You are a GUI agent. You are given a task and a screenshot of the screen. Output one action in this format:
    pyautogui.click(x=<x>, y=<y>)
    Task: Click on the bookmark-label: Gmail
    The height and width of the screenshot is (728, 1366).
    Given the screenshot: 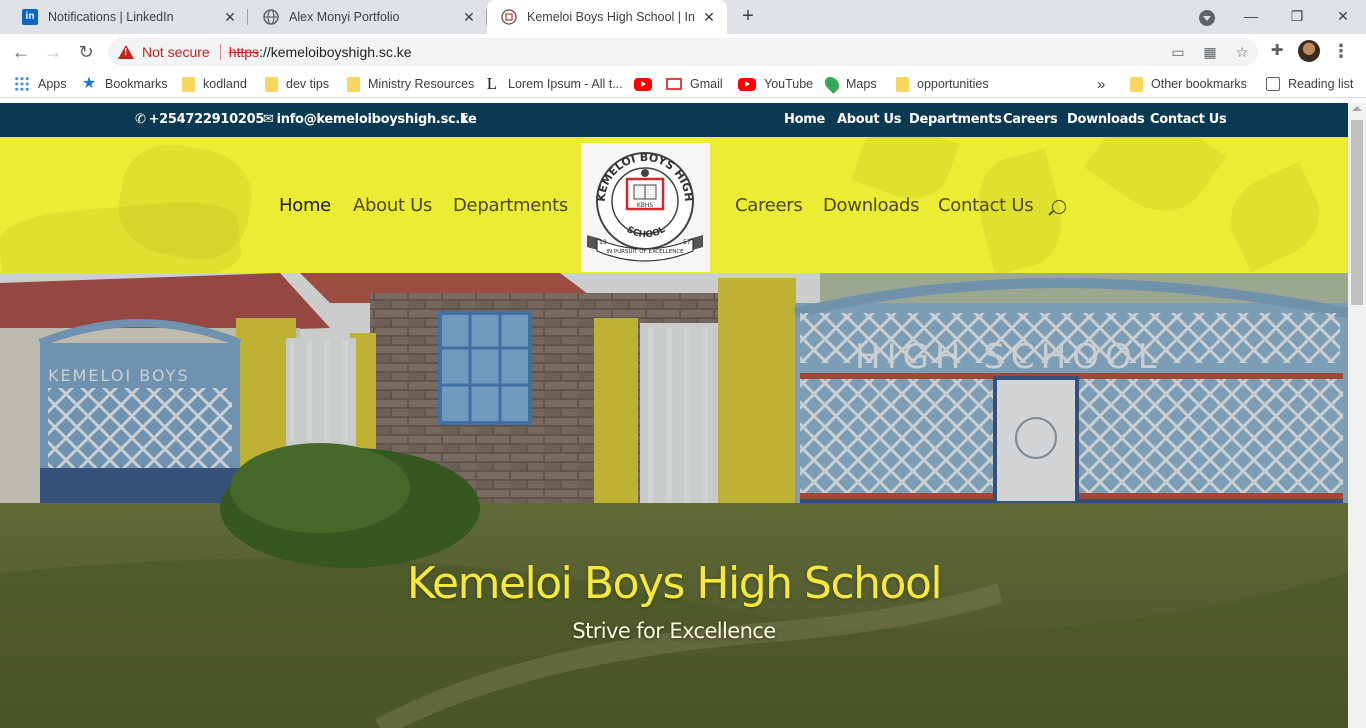 What is the action you would take?
    pyautogui.click(x=706, y=84)
    